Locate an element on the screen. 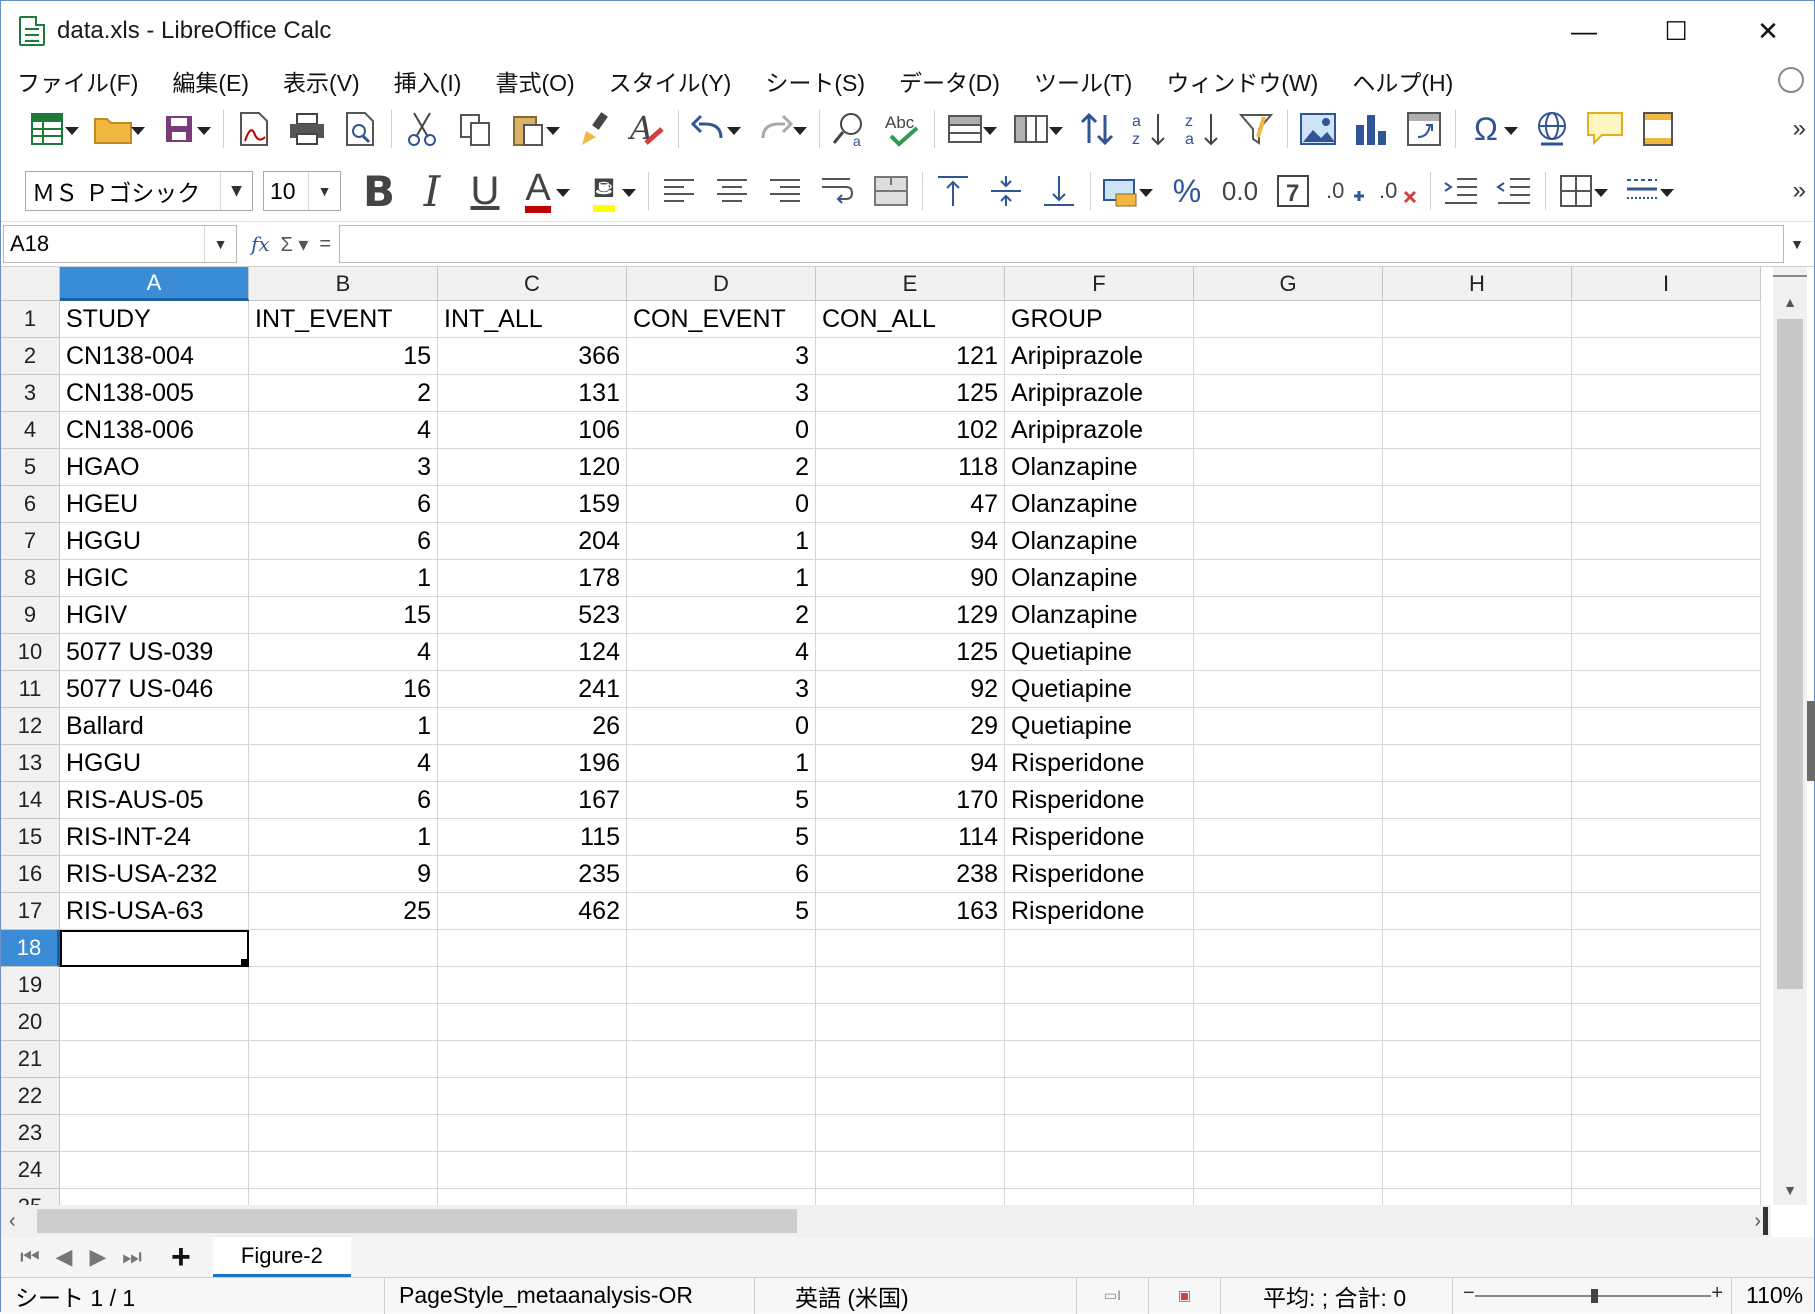 The image size is (1815, 1314). cell-b24 is located at coordinates (343, 1170).